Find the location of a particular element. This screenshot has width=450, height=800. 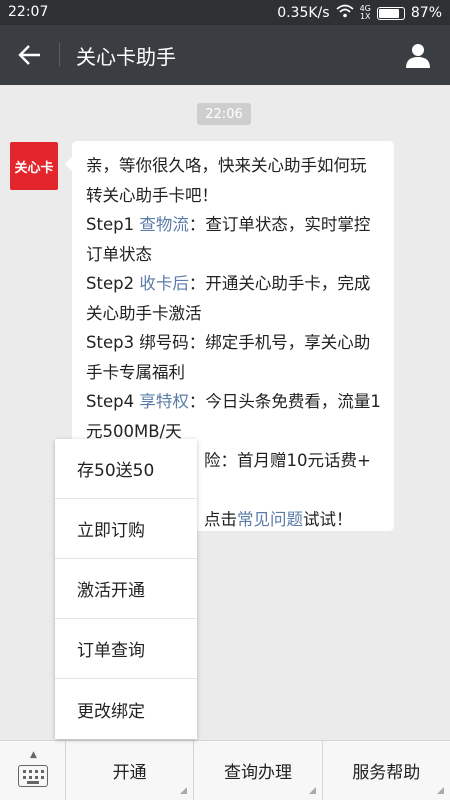

message-step2: Step2 收卡后：开通关心助手卡，完成关心助手卡激活 is located at coordinates (234, 298).